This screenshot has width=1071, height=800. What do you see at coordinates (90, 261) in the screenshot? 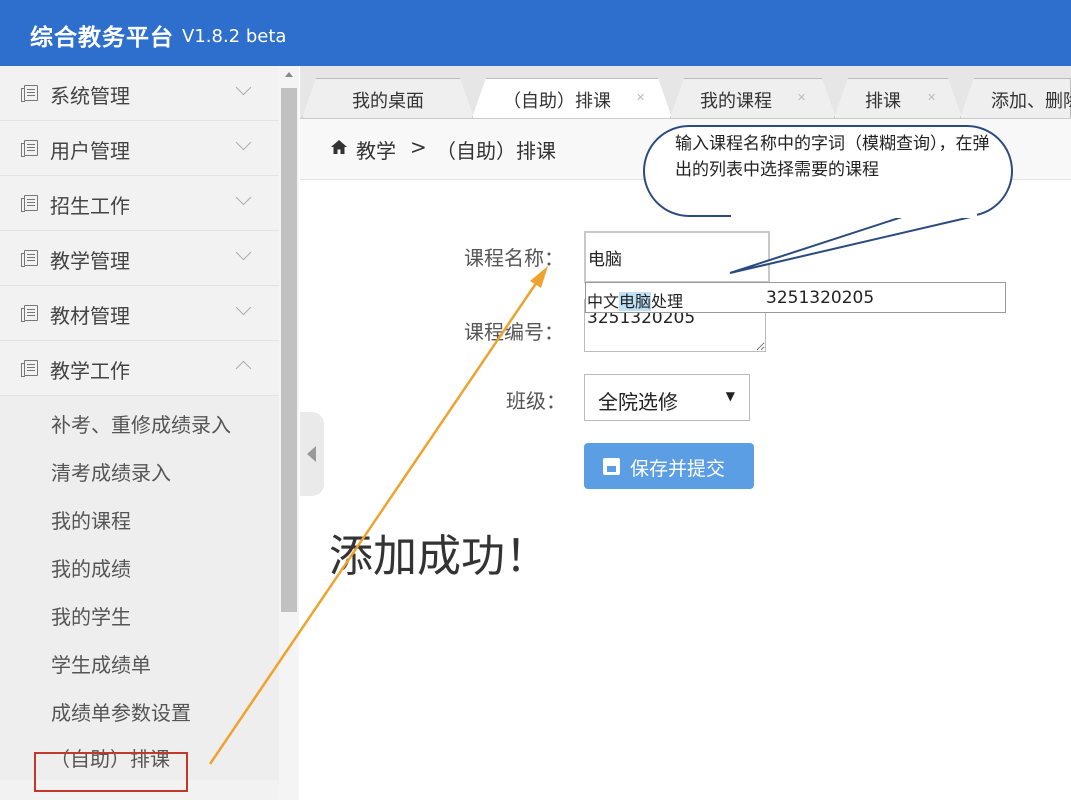
I see `sidebar-menu-label: 教学管理` at bounding box center [90, 261].